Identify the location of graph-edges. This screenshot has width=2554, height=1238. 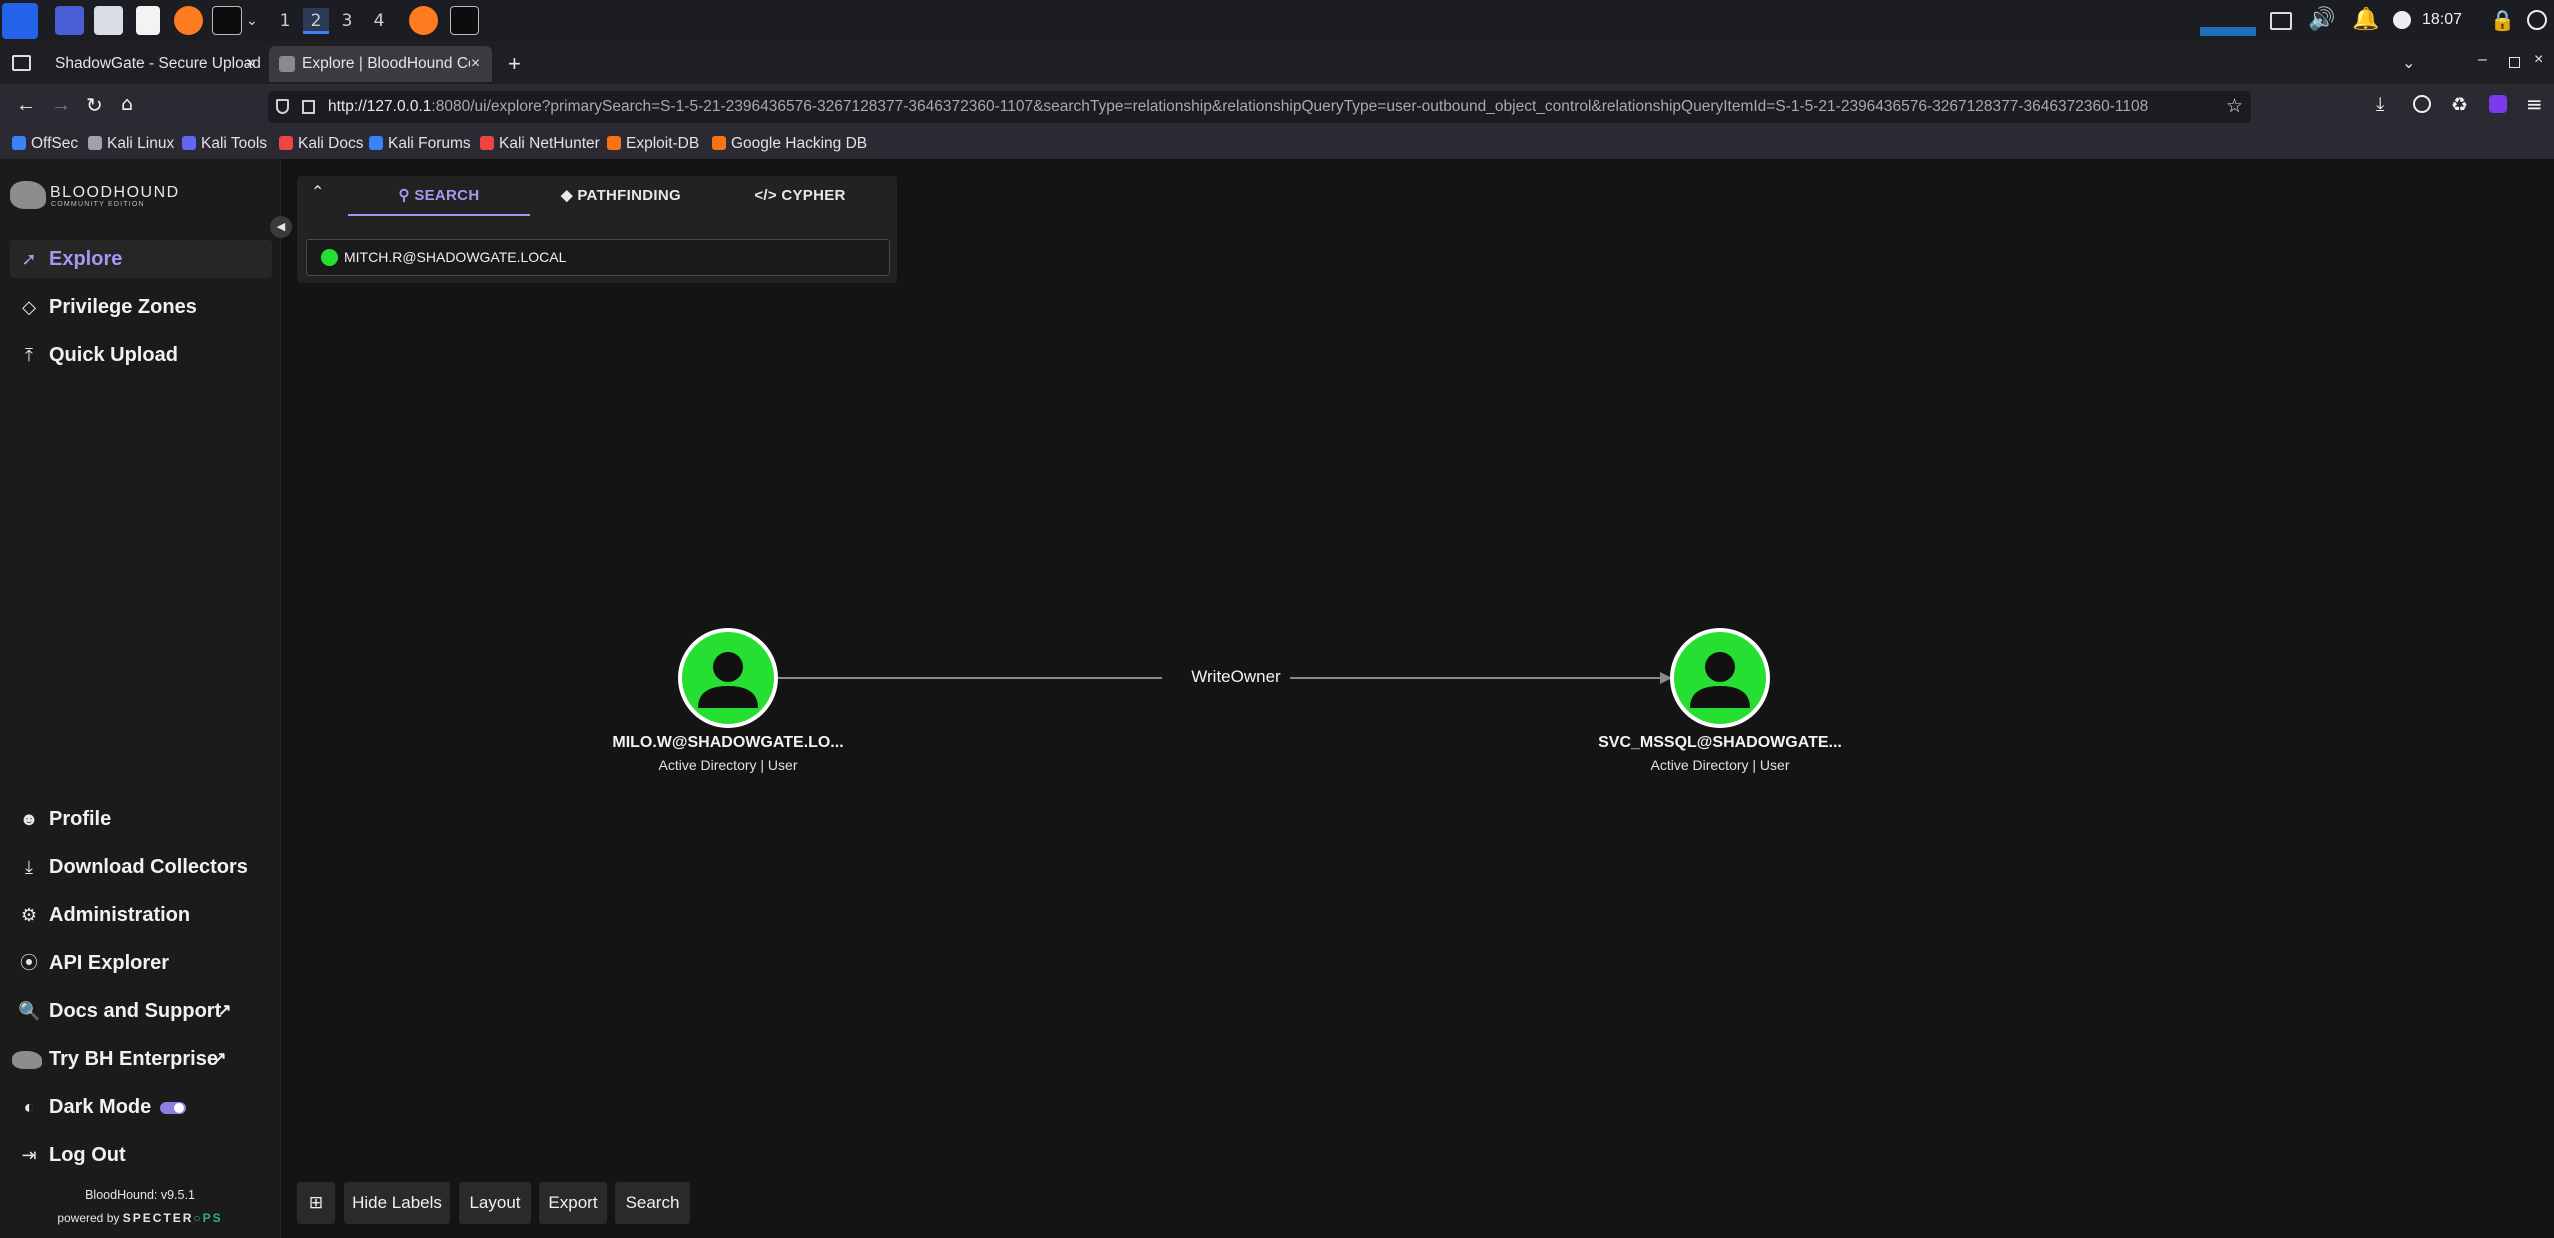
(1224, 678).